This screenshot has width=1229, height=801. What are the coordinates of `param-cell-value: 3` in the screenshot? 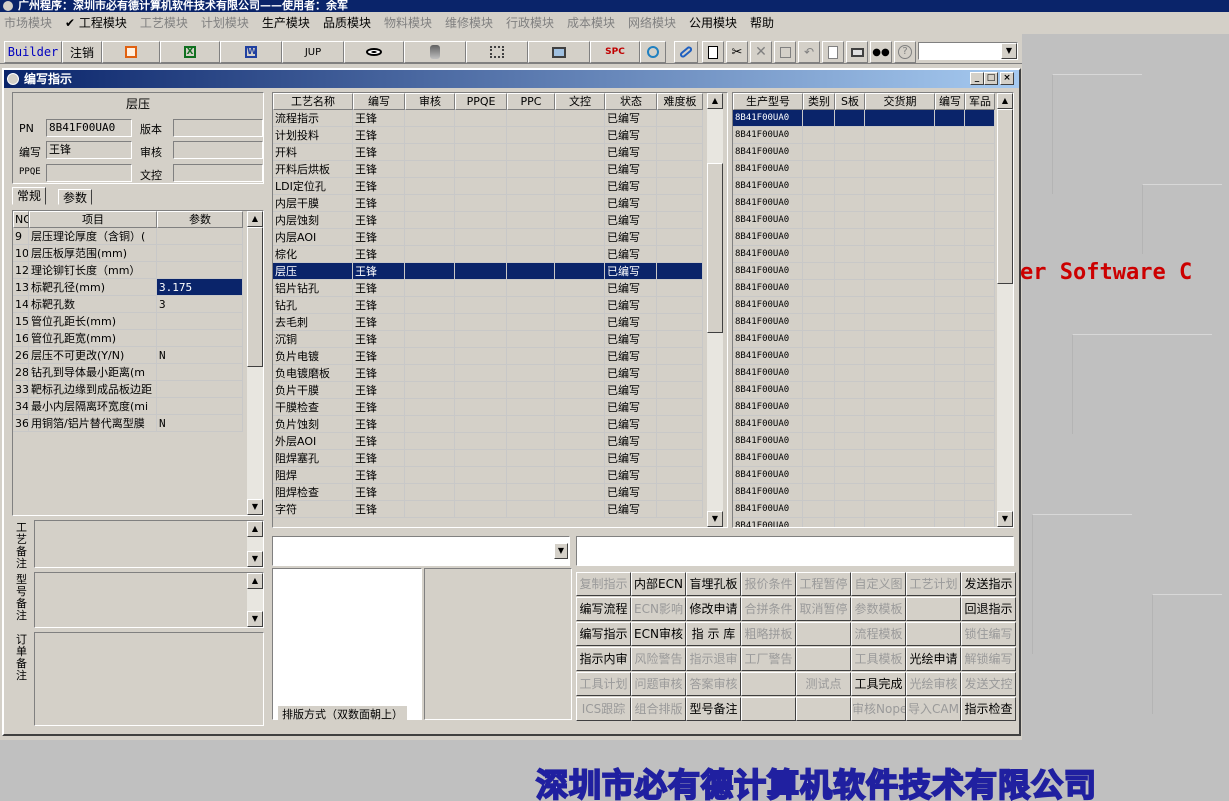 It's located at (200, 304).